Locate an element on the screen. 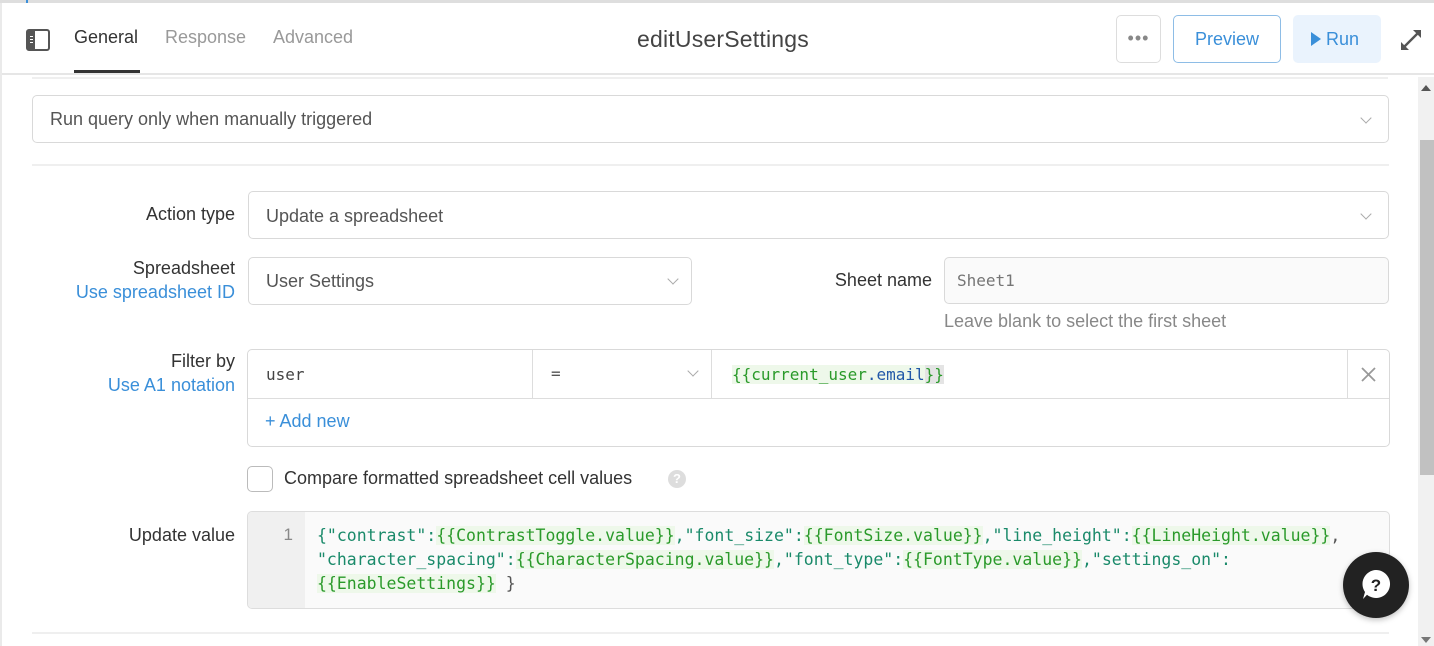 The width and height of the screenshot is (1434, 646). use-a1-notation-link: Use A1 notation is located at coordinates (133, 385).